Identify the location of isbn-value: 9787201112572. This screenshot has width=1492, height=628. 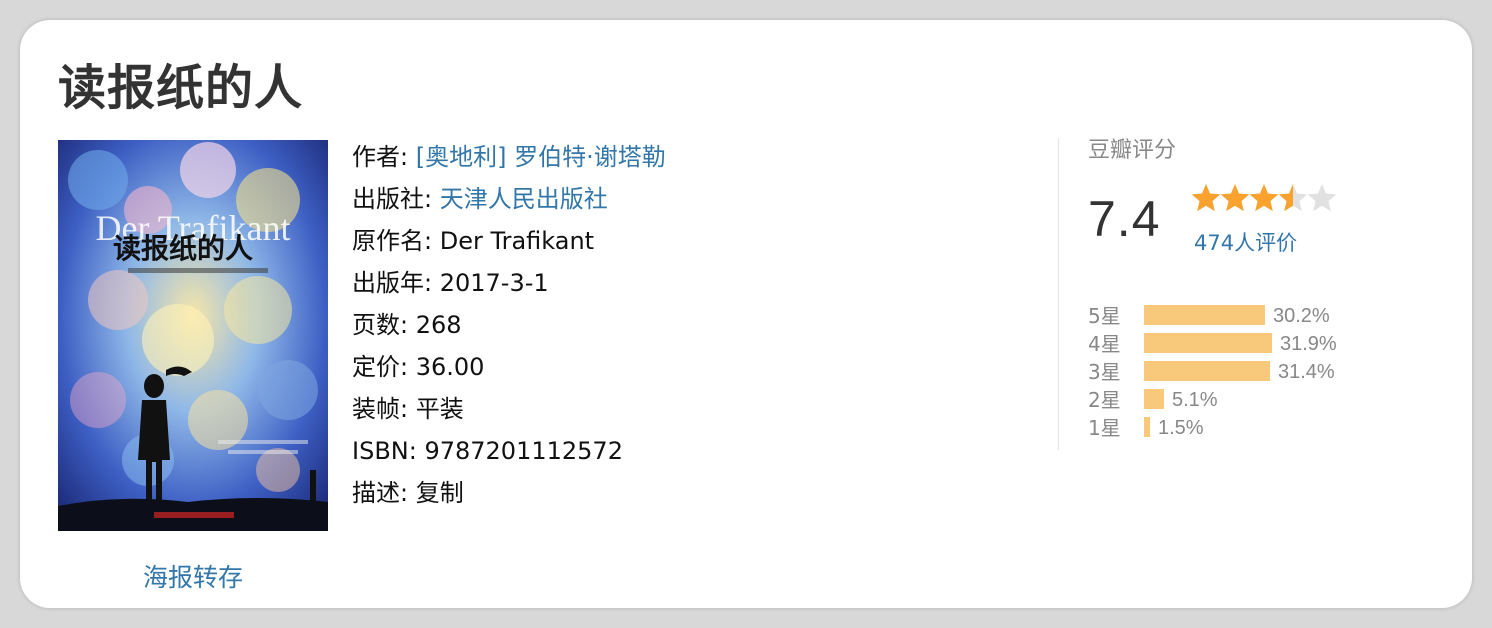
(523, 451).